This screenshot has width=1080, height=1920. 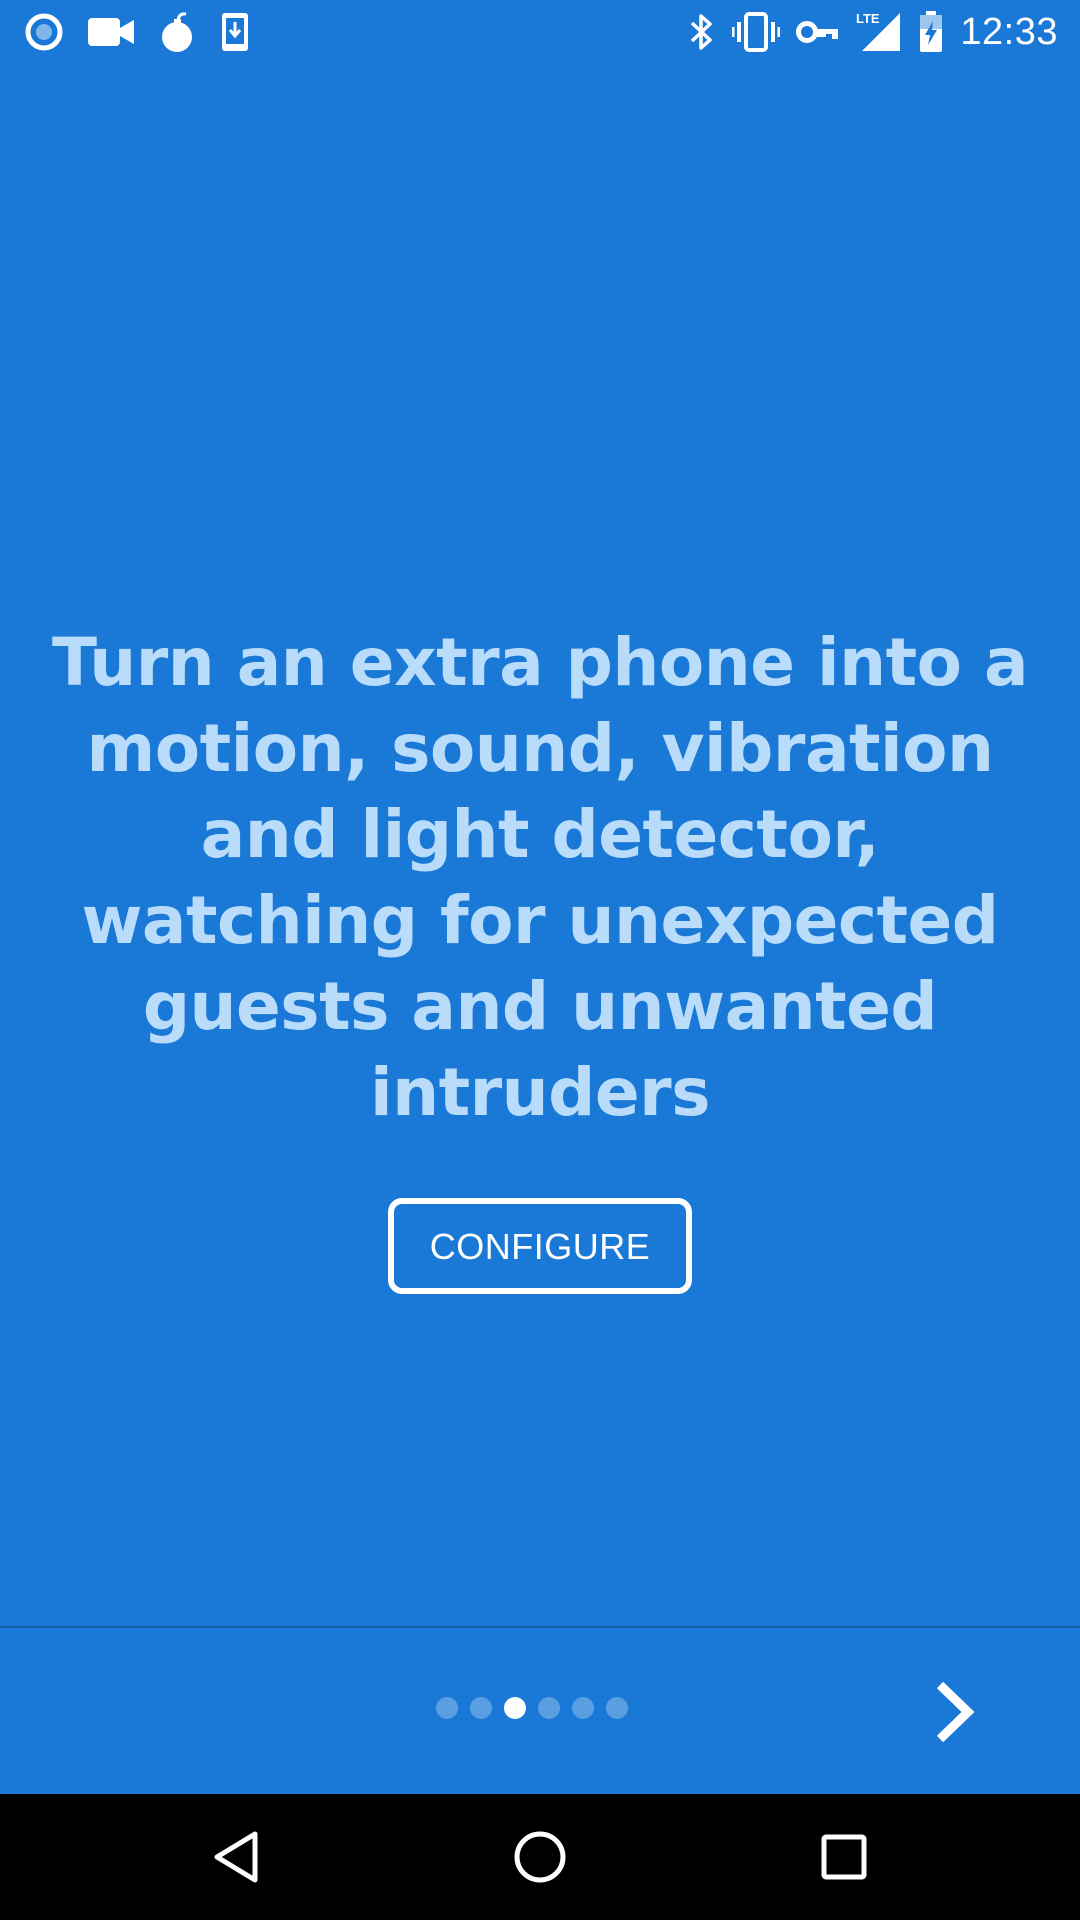 What do you see at coordinates (235, 32) in the screenshot?
I see `download-phone-icon` at bounding box center [235, 32].